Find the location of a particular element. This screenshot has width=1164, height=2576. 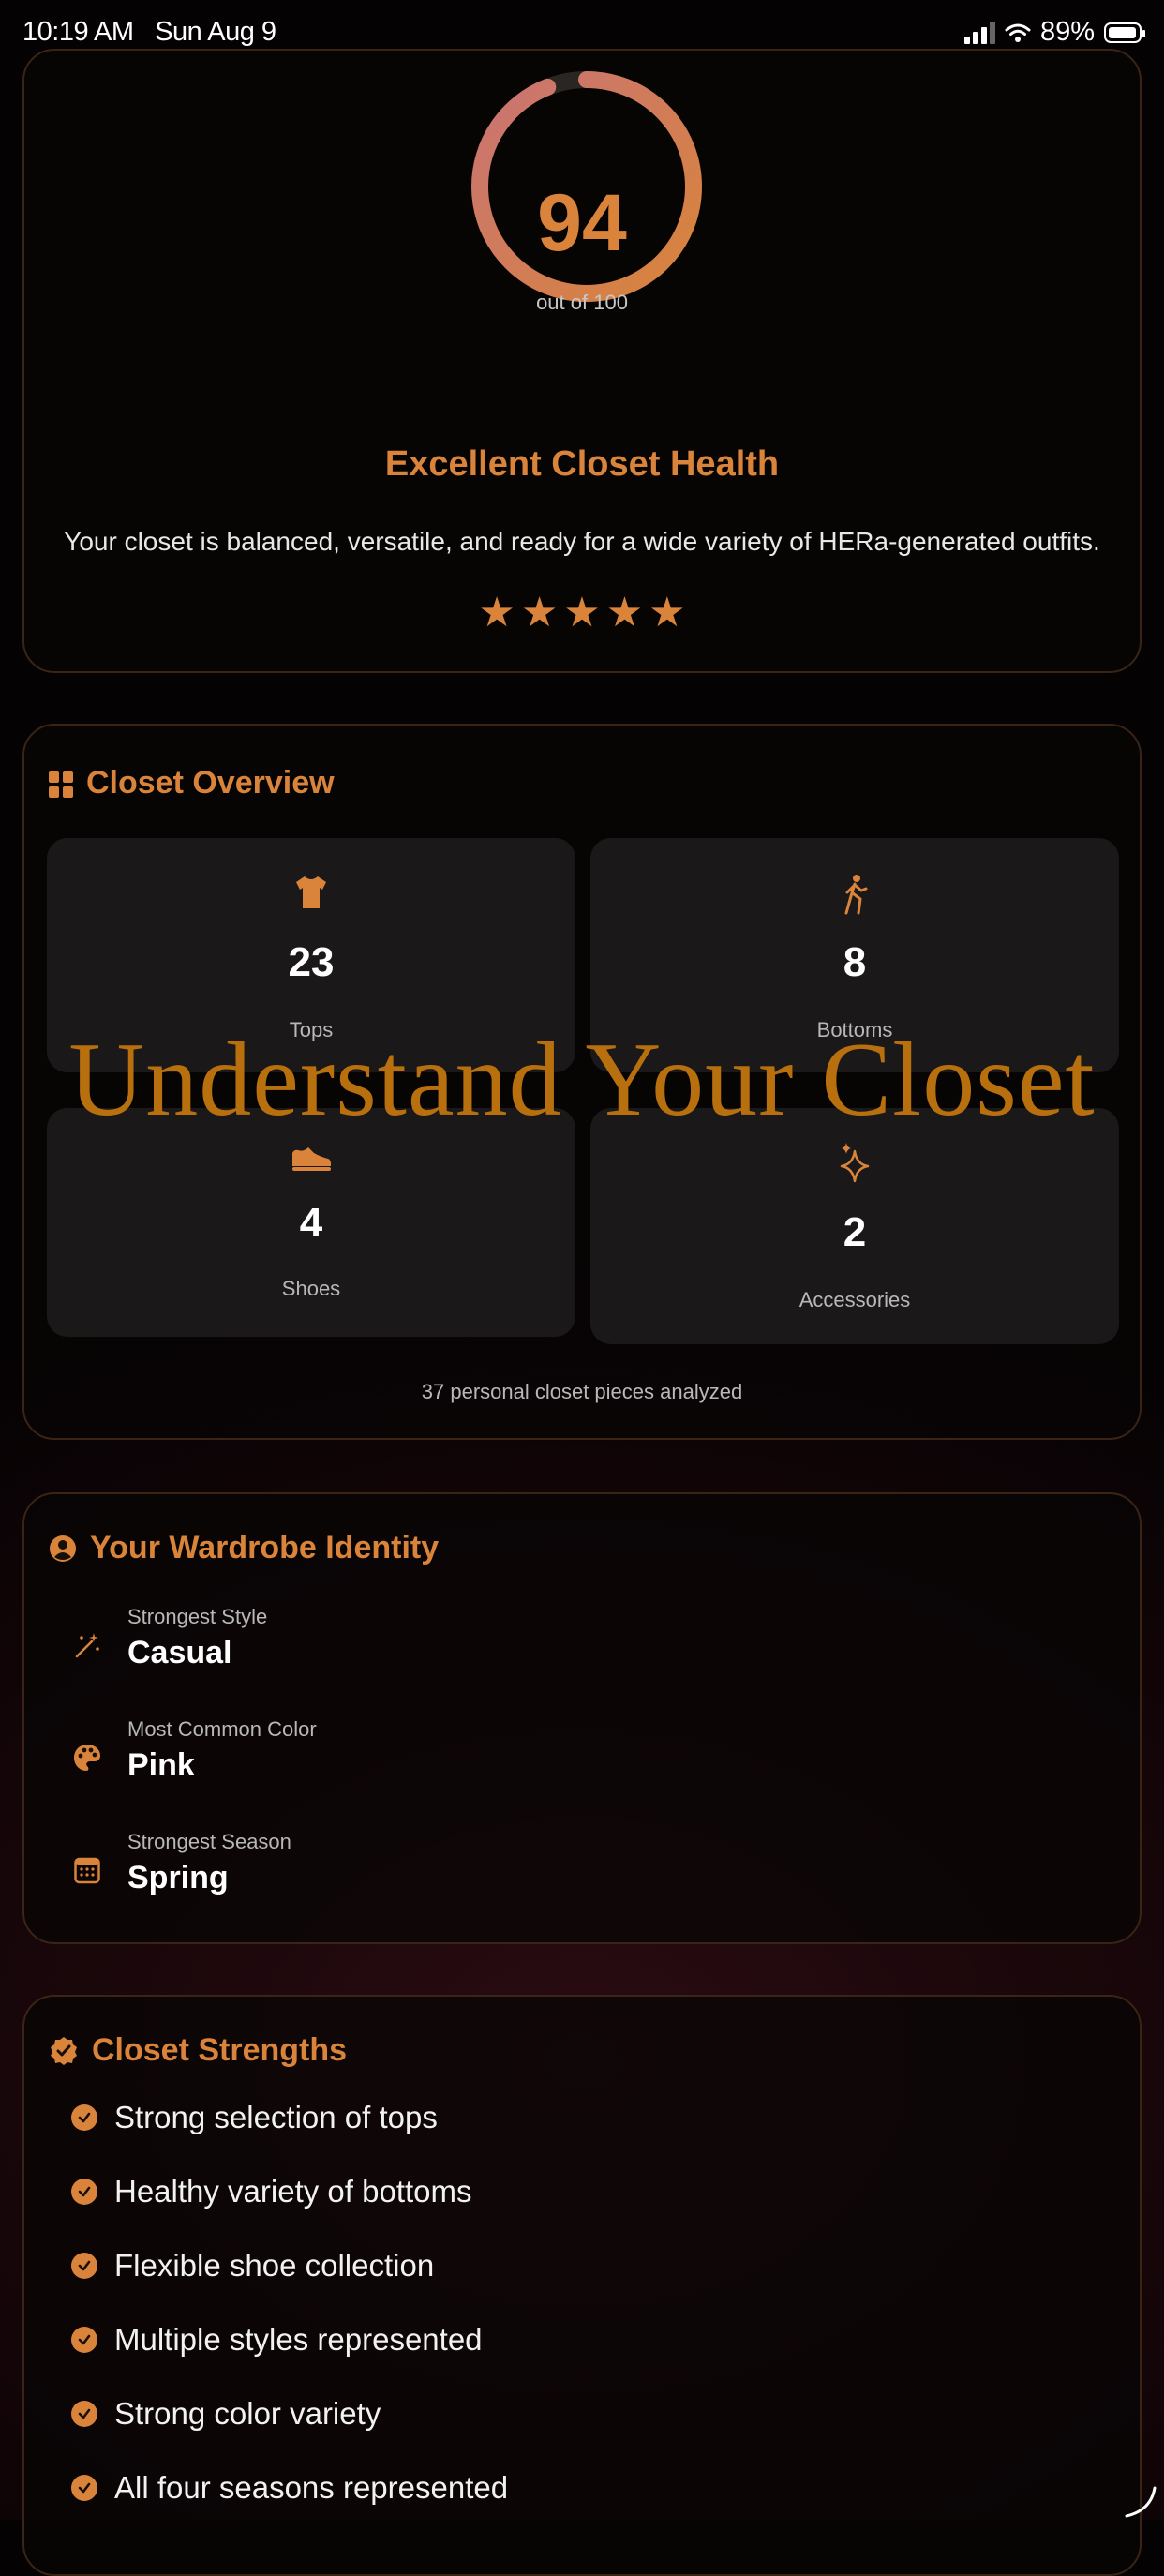

magic-wand-icon is located at coordinates (87, 1646).